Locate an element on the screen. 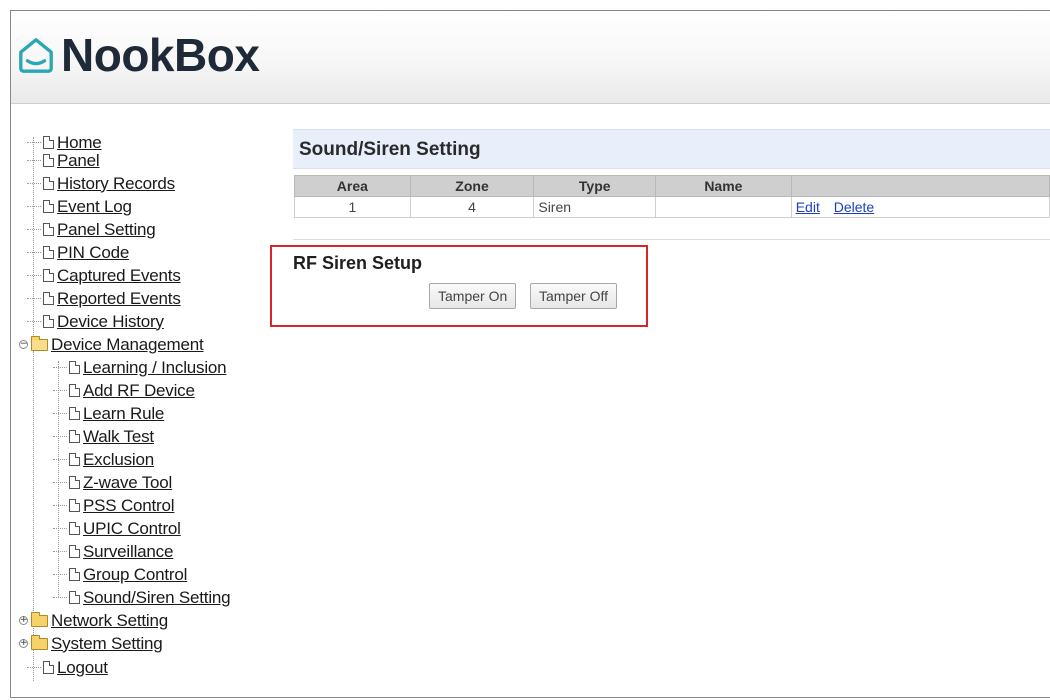 Image resolution: width=1050 pixels, height=700 pixels. sidebar-item-surveillance: Surveillance is located at coordinates (113, 551).